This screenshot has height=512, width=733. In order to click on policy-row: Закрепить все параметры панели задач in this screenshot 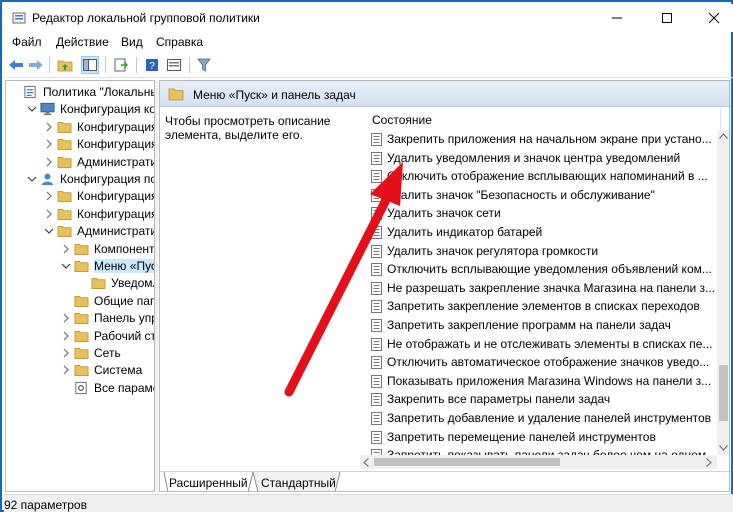, I will do `click(538, 399)`.